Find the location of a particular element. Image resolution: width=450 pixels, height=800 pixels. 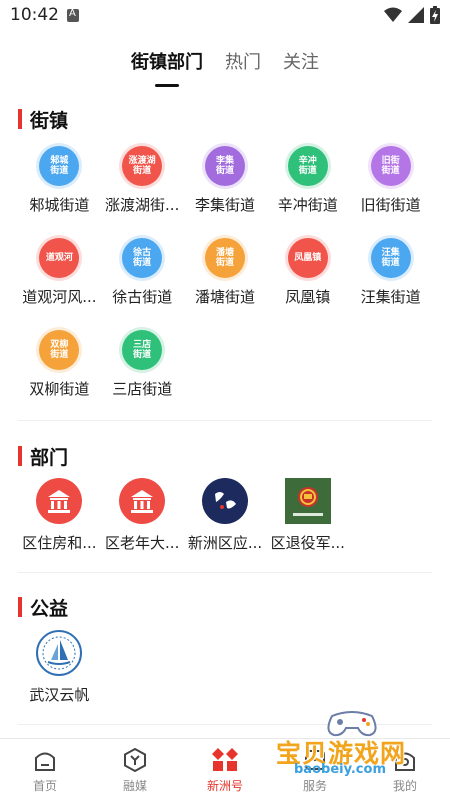

town-logo-line: 双柳 is located at coordinates (59, 345).